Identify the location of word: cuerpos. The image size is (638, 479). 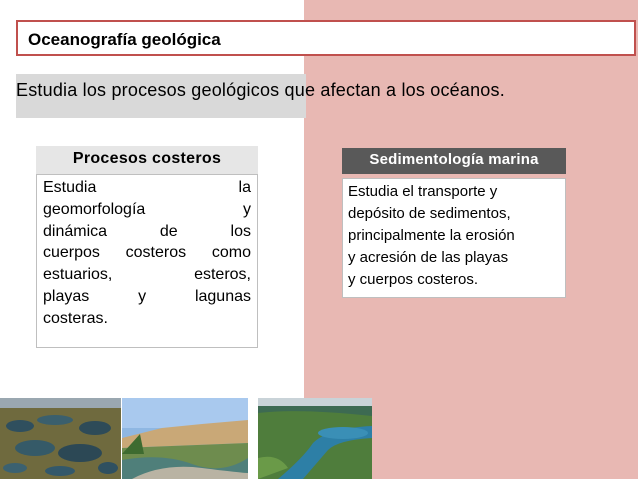
(71, 253).